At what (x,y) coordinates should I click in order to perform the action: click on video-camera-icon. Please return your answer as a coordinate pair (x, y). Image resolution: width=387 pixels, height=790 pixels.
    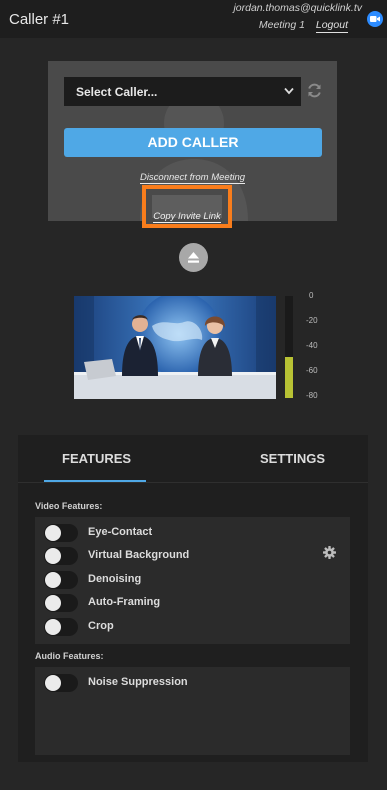
    Looking at the image, I should click on (375, 19).